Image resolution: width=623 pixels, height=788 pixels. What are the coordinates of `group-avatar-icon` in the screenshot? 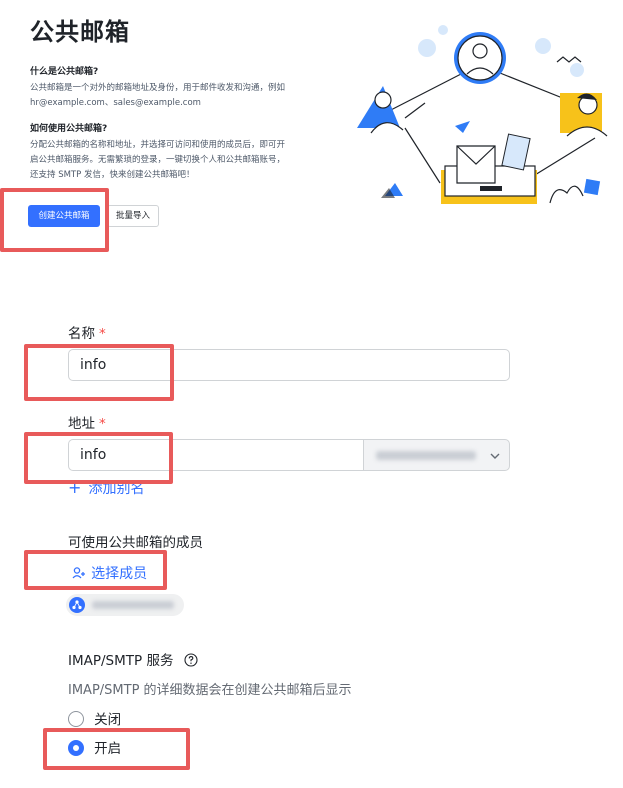 It's located at (77, 605).